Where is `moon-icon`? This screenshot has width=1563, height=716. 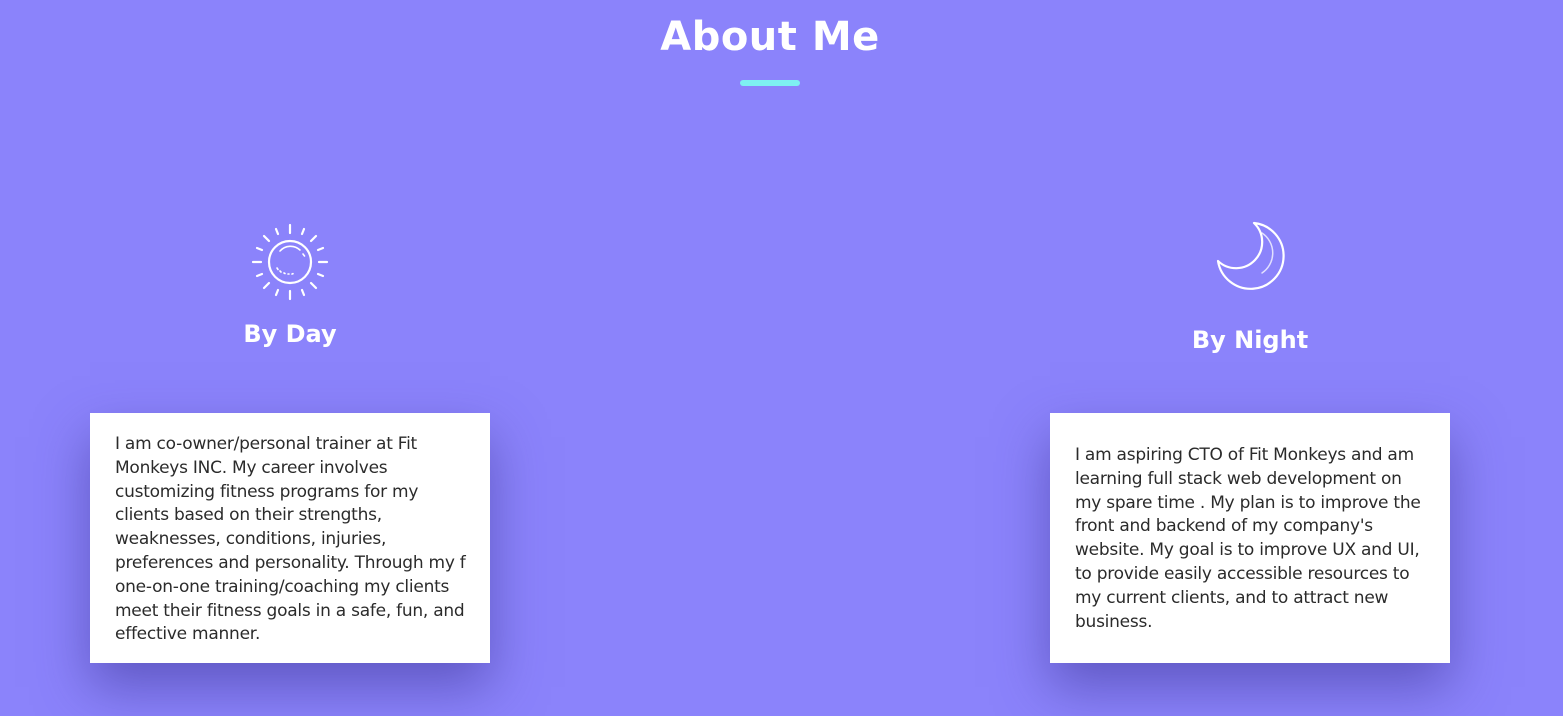 moon-icon is located at coordinates (1250, 255).